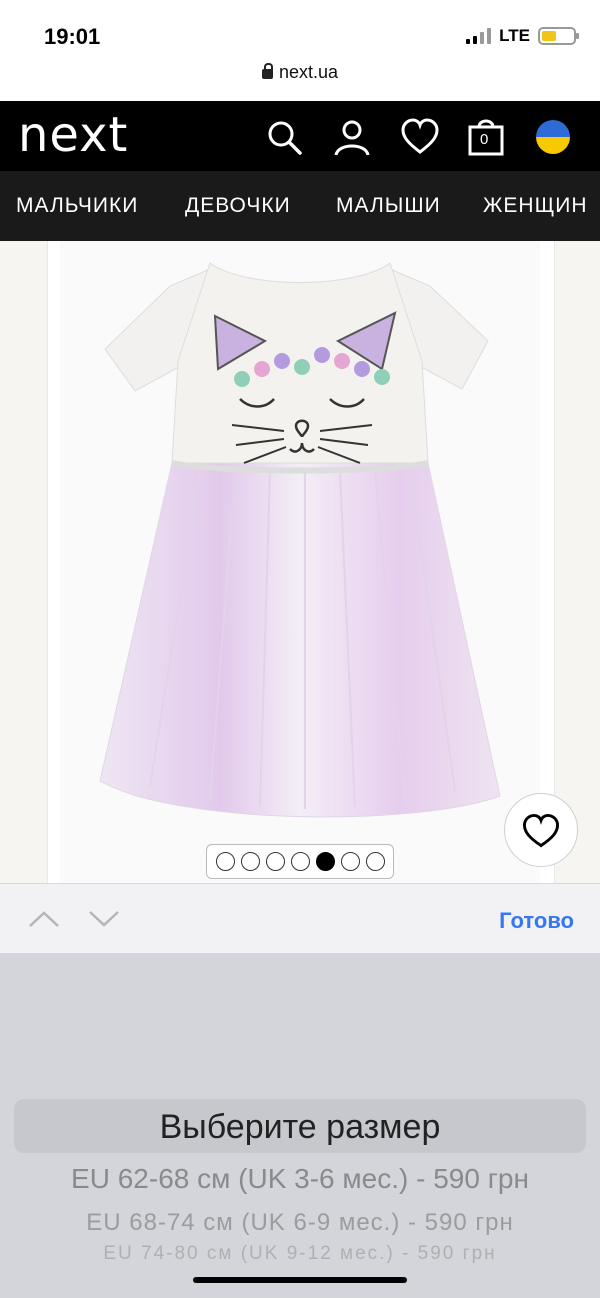  What do you see at coordinates (514, 35) in the screenshot?
I see `network-label: LTE` at bounding box center [514, 35].